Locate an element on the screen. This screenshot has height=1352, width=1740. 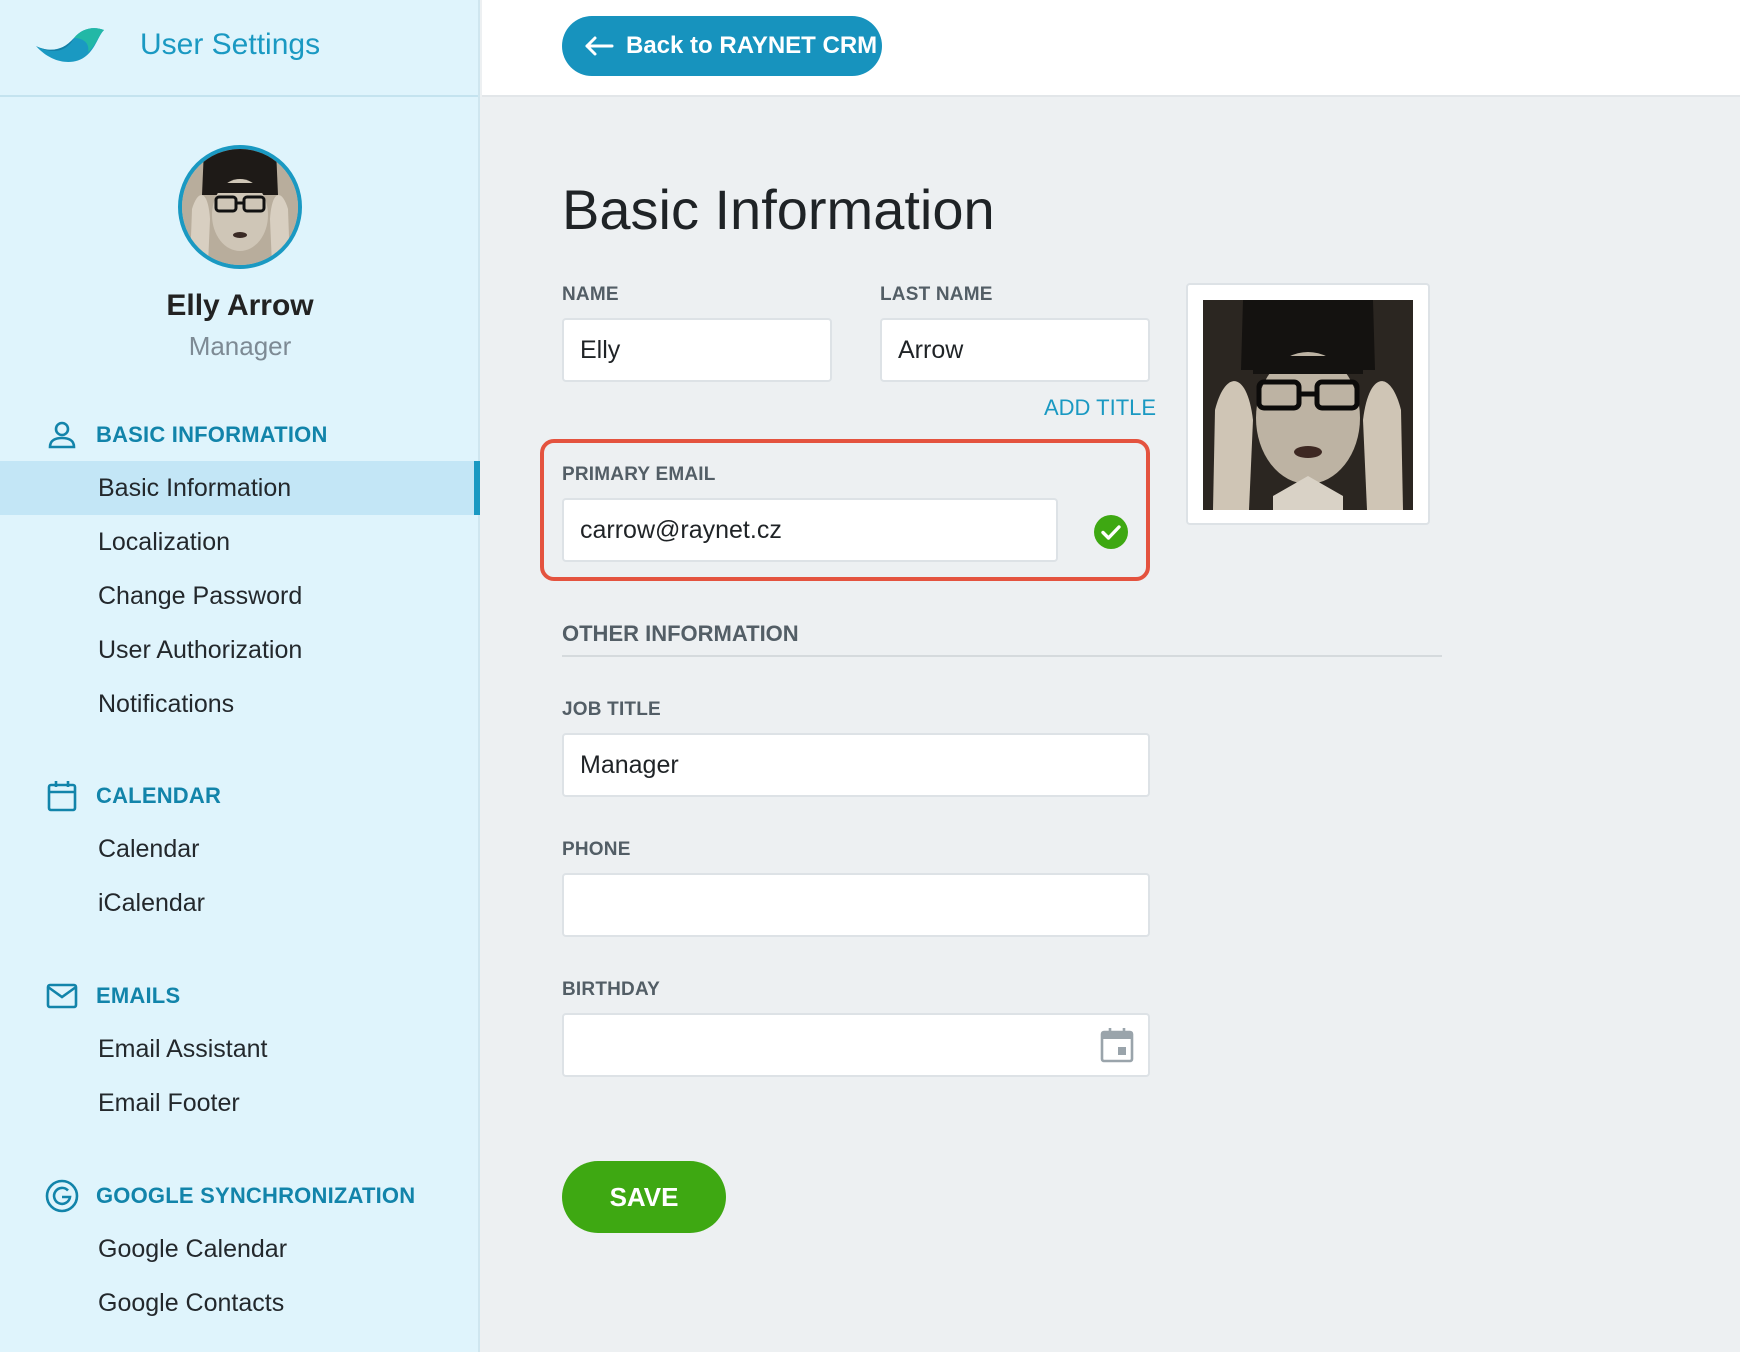
primary-email-field is located at coordinates (810, 530).